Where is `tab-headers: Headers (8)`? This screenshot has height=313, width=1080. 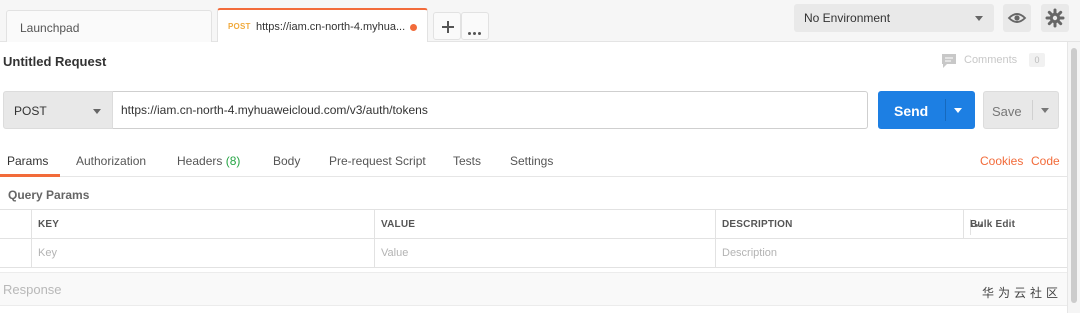 tab-headers: Headers (8) is located at coordinates (208, 161).